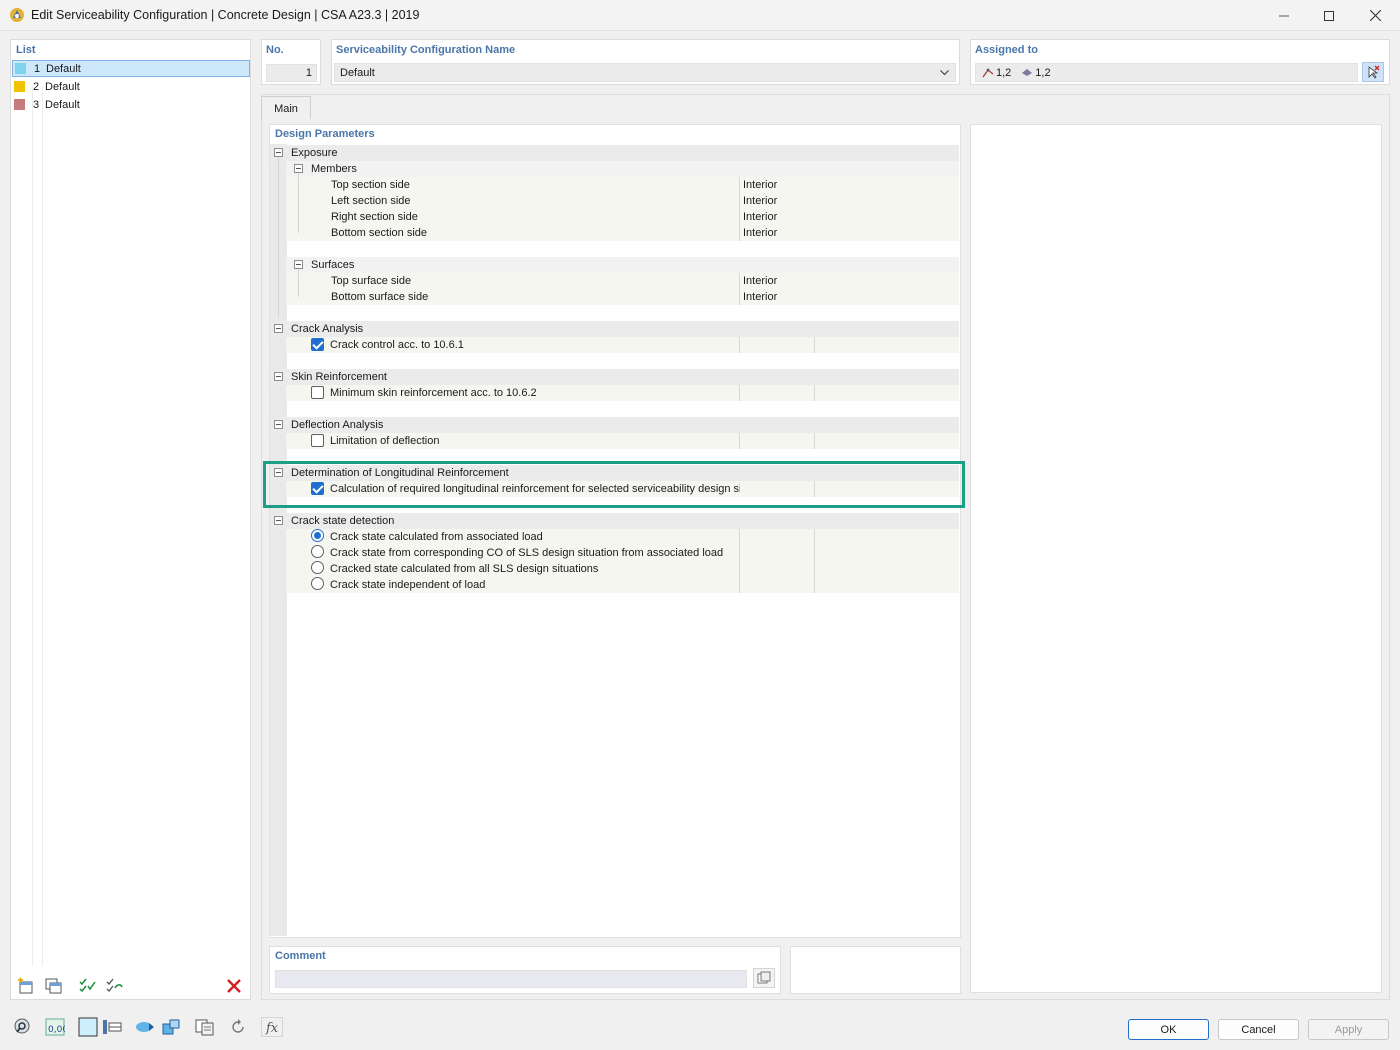  I want to click on uncheck-icon, so click(114, 986).